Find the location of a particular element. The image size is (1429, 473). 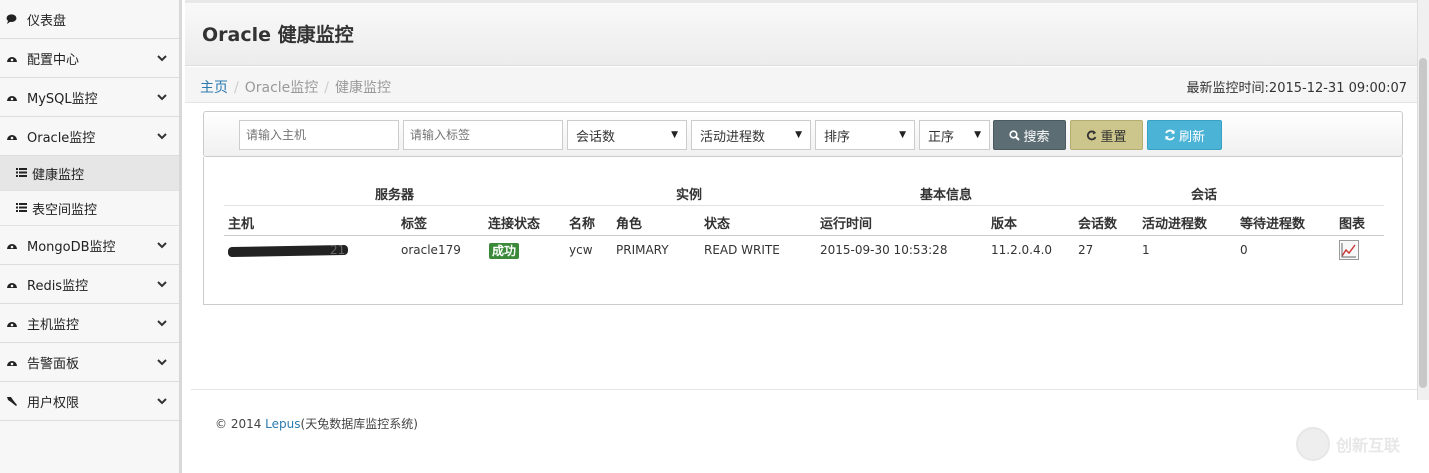

sidebar-item-label: 配置中心 is located at coordinates (53, 60).